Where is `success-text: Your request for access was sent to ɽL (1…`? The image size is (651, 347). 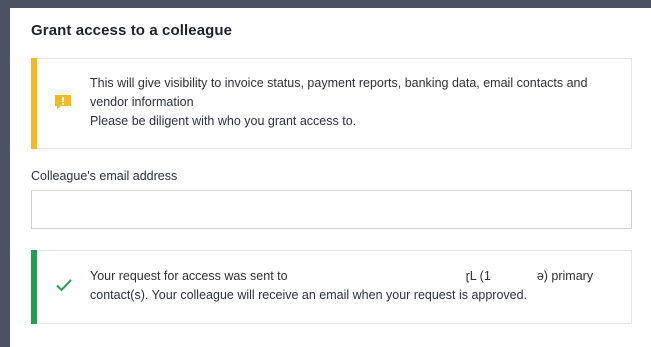 success-text: Your request for access was sent to ɽL (1… is located at coordinates (353, 286).